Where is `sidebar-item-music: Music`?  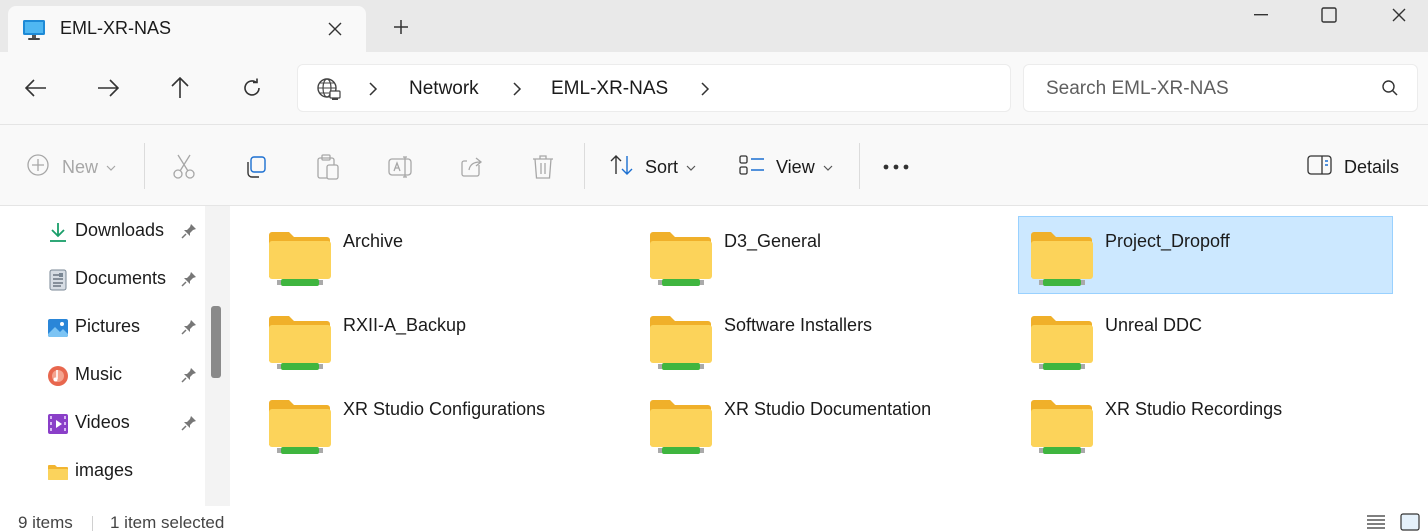 sidebar-item-music: Music is located at coordinates (102, 375).